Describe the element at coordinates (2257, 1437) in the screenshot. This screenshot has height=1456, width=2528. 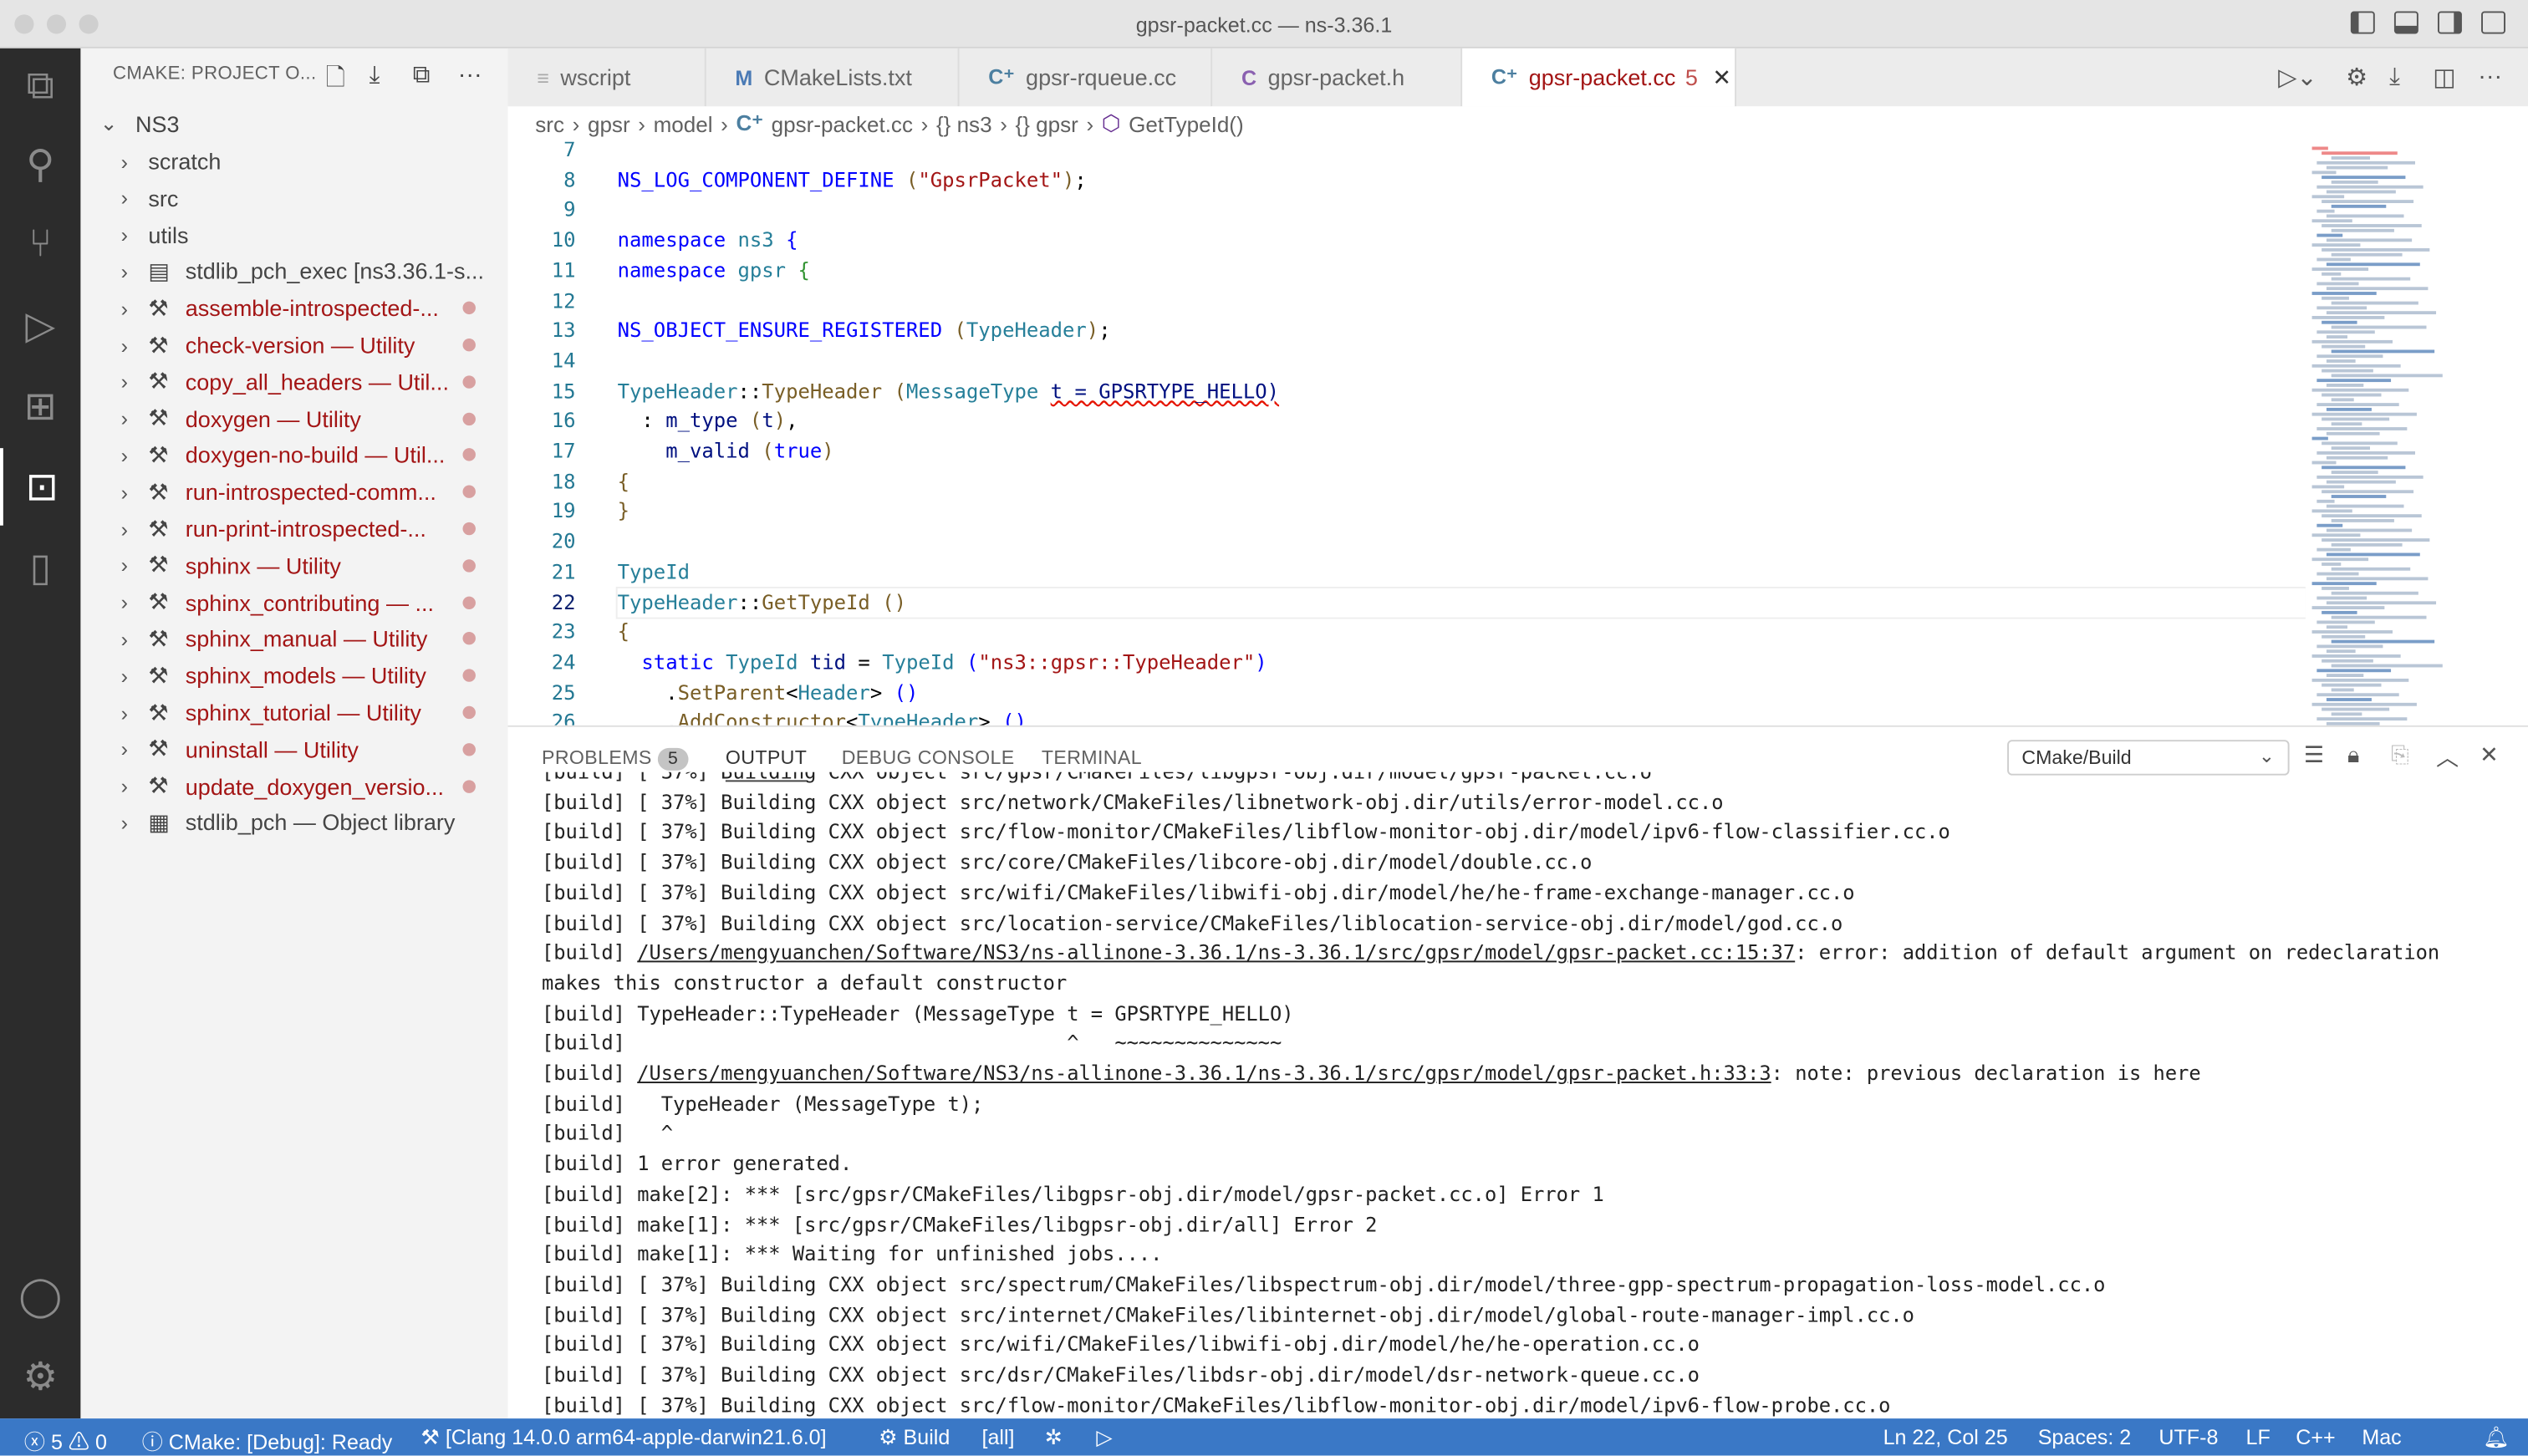
I see `end-of-line: LF` at that location.